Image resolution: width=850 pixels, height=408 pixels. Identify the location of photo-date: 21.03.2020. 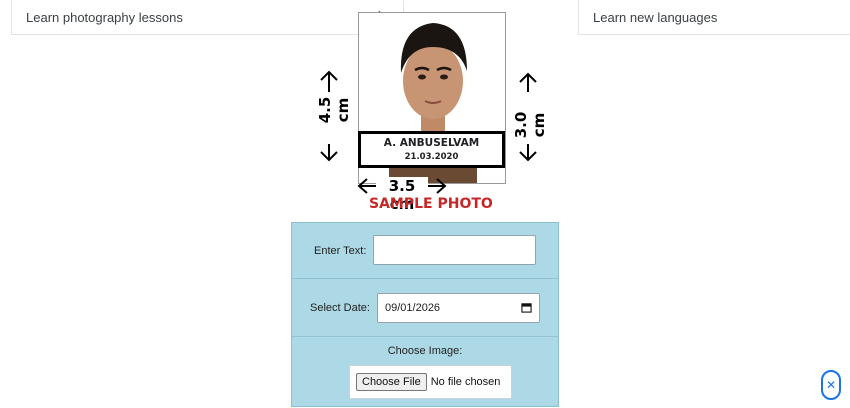
(431, 157).